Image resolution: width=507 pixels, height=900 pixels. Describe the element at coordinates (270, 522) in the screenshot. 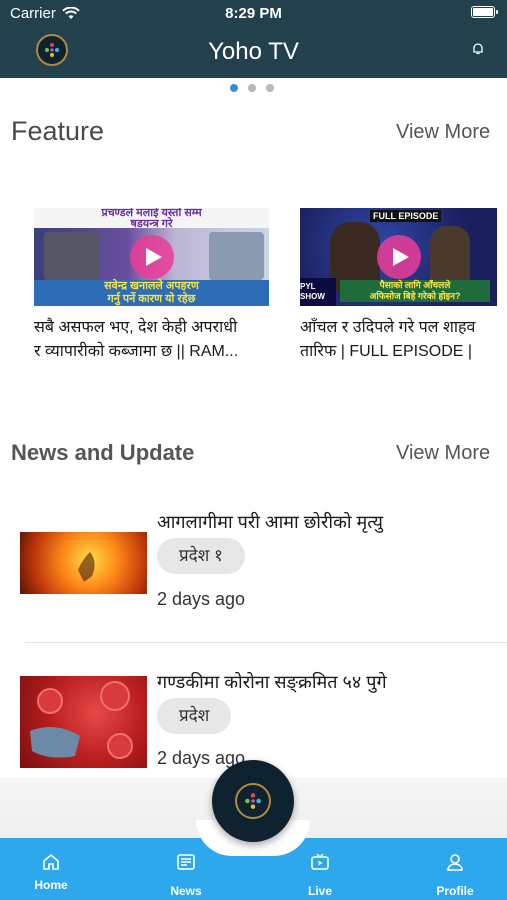

I see `news-headline: आगलागीमा परी आमा छोरीको मृत्यु` at that location.